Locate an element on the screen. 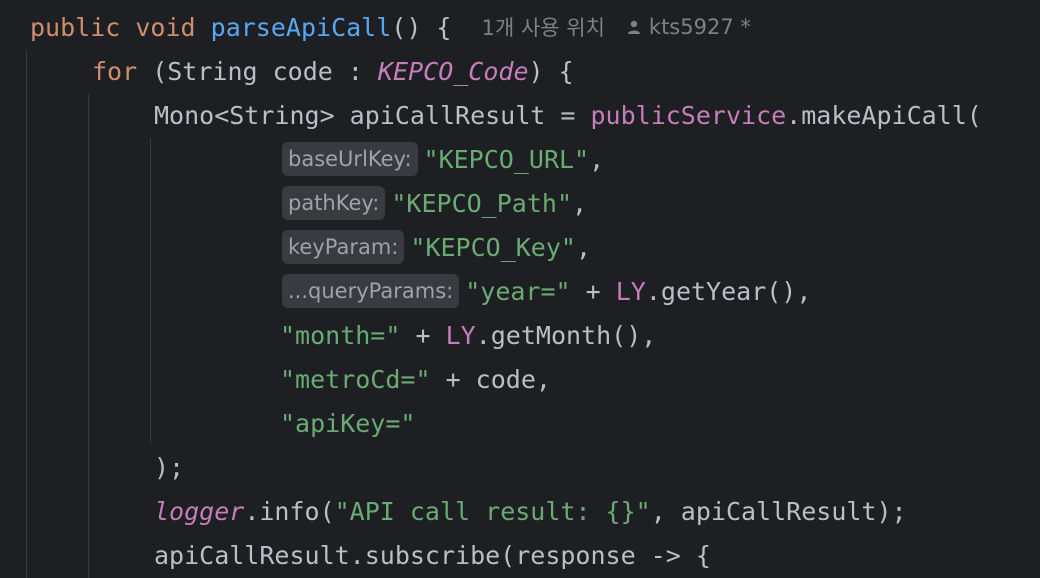  code-token: "metroCd=" is located at coordinates (355, 379).